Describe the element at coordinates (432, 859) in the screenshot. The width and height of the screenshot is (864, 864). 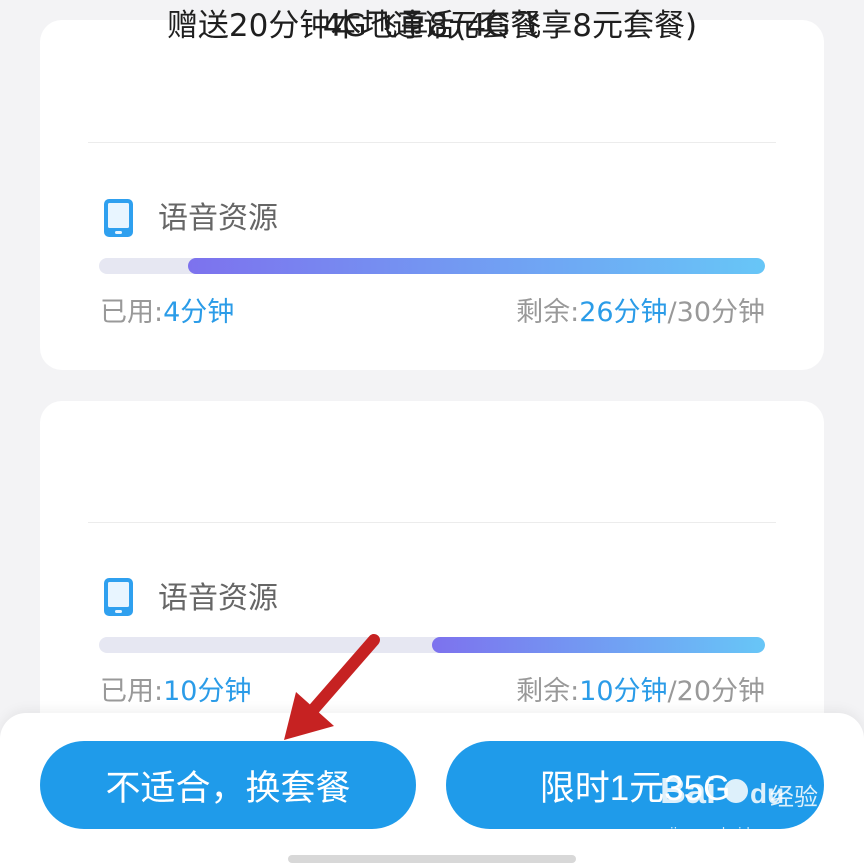
I see `home-indicator` at that location.